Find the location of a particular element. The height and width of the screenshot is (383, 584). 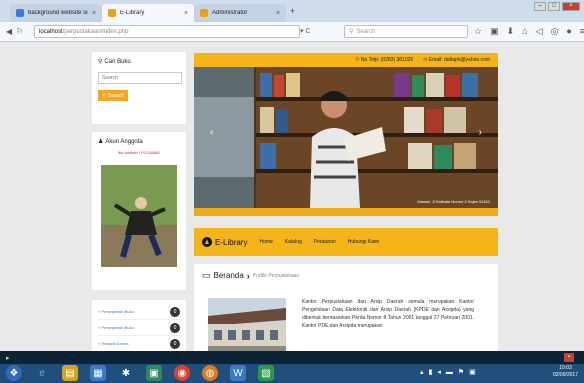

slider-prev-icon: ‹ is located at coordinates (211, 132).